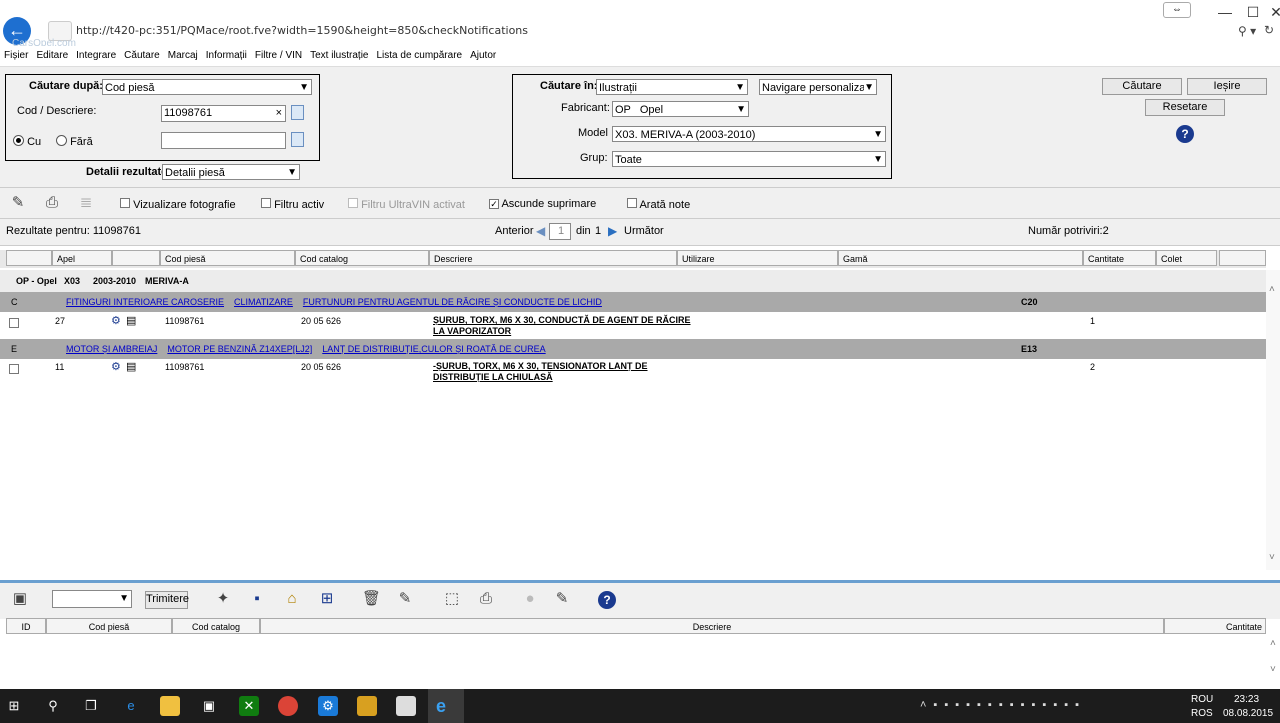  Describe the element at coordinates (818, 87) in the screenshot. I see `navigation-select: Navigare personalizat ▼` at that location.